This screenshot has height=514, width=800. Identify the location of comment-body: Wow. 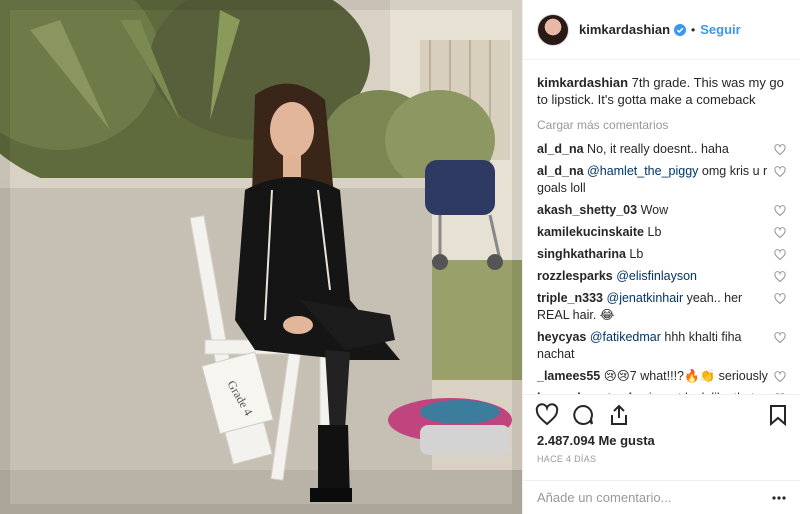
(654, 210).